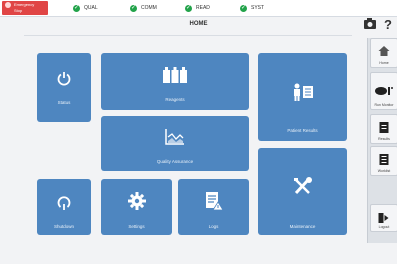 This screenshot has height=264, width=397. Describe the element at coordinates (63, 226) in the screenshot. I see `shutdown-tile-label: Shutdown` at that location.